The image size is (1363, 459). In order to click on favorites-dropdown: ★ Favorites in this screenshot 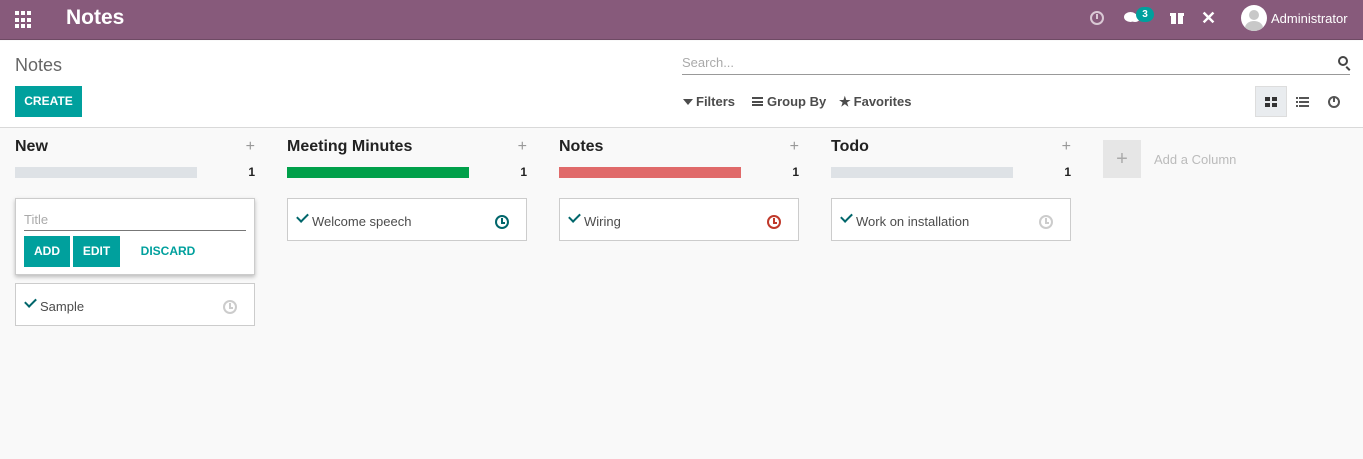, I will do `click(875, 102)`.